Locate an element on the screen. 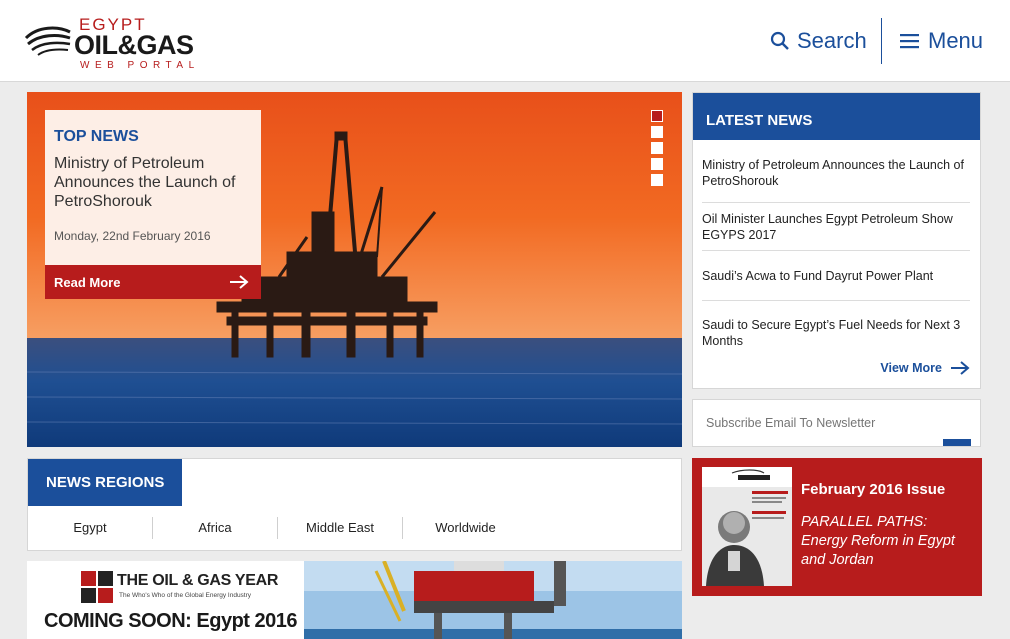 The width and height of the screenshot is (1010, 639). issue-title: February 2016 Issue is located at coordinates (873, 489).